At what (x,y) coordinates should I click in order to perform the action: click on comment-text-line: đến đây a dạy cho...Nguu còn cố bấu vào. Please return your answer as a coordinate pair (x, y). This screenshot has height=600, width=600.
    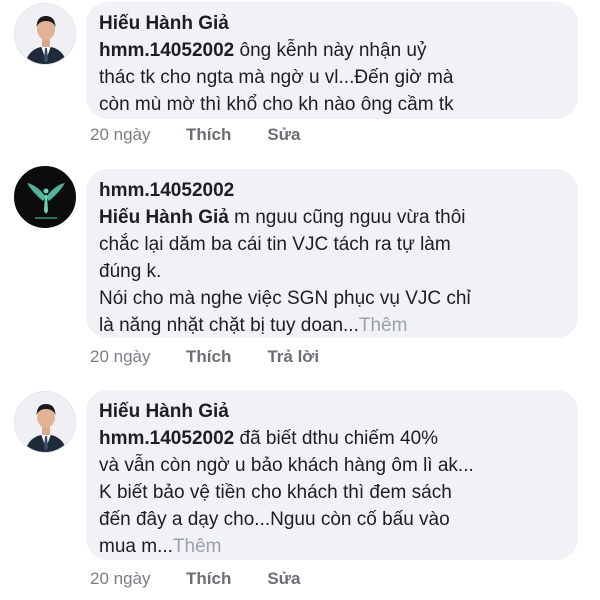
    Looking at the image, I should click on (274, 519).